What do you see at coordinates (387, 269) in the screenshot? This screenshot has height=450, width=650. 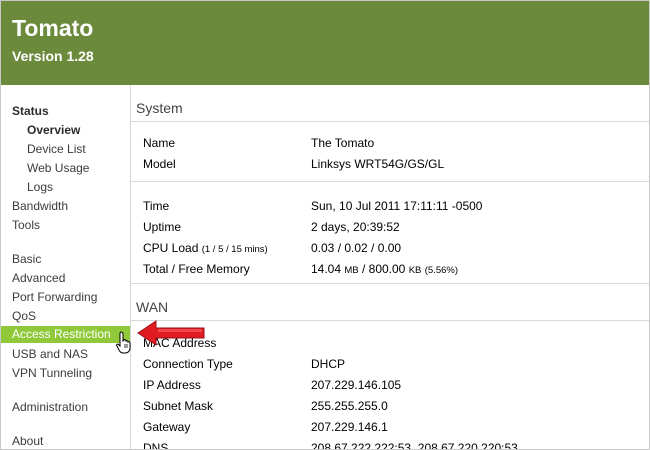 I see `mem-free: 800.00` at bounding box center [387, 269].